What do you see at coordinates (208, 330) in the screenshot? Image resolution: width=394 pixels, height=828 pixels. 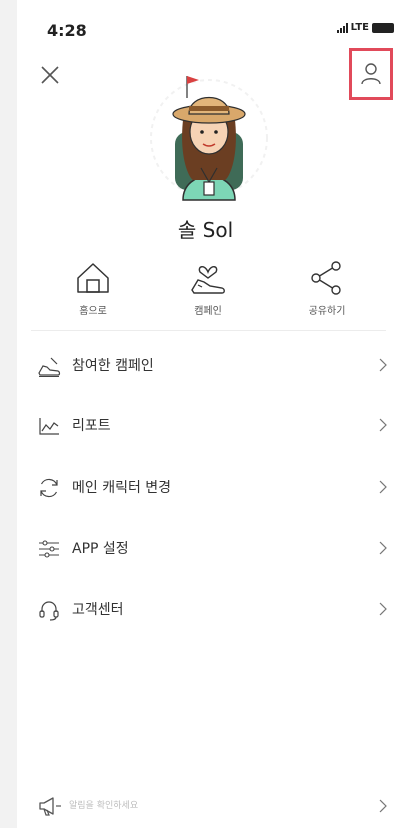 I see `divider` at bounding box center [208, 330].